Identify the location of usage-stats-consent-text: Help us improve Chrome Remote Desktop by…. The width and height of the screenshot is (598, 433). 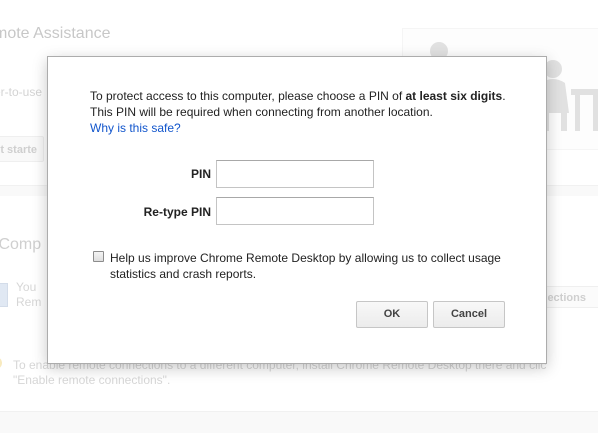
(305, 266).